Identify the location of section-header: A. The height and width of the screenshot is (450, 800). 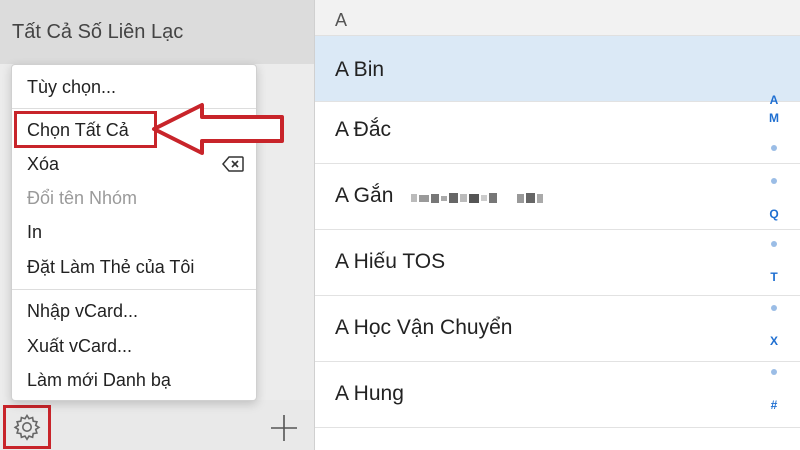
(557, 18).